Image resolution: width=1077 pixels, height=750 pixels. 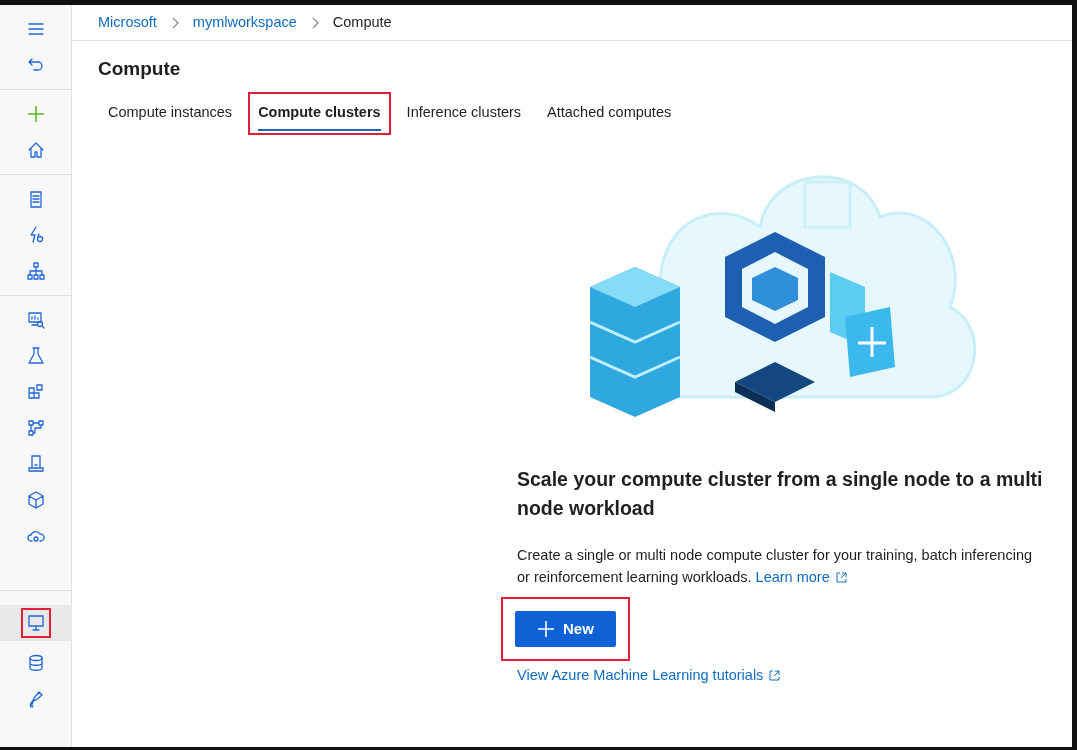 What do you see at coordinates (609, 113) in the screenshot?
I see `tab: Attached computes` at bounding box center [609, 113].